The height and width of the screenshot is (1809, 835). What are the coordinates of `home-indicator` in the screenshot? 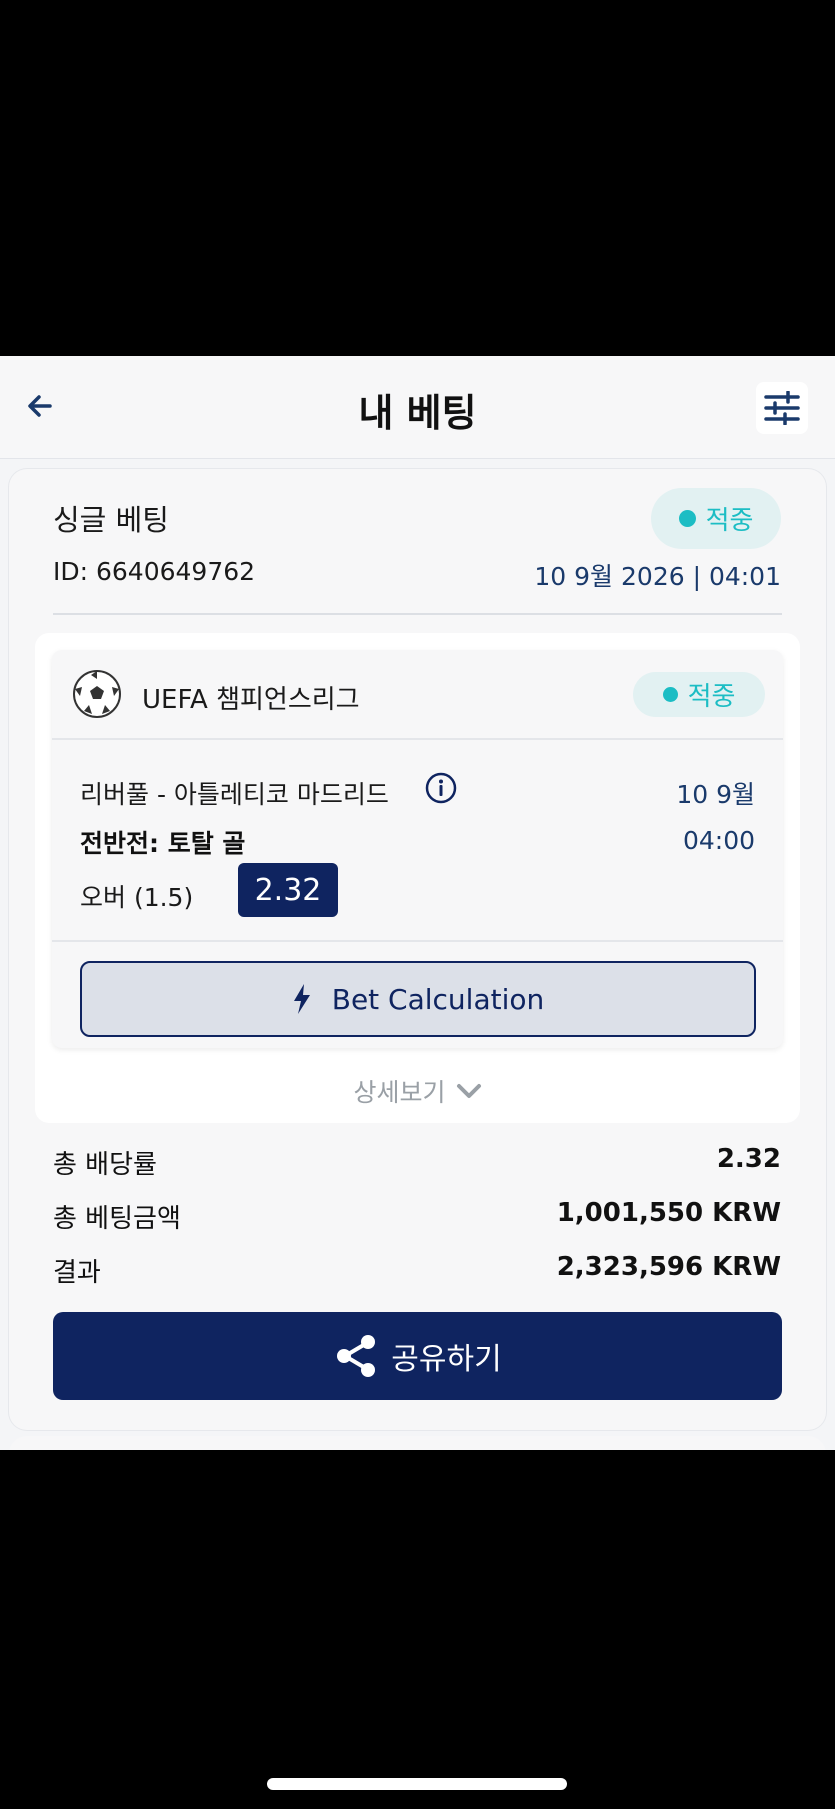 It's located at (417, 1784).